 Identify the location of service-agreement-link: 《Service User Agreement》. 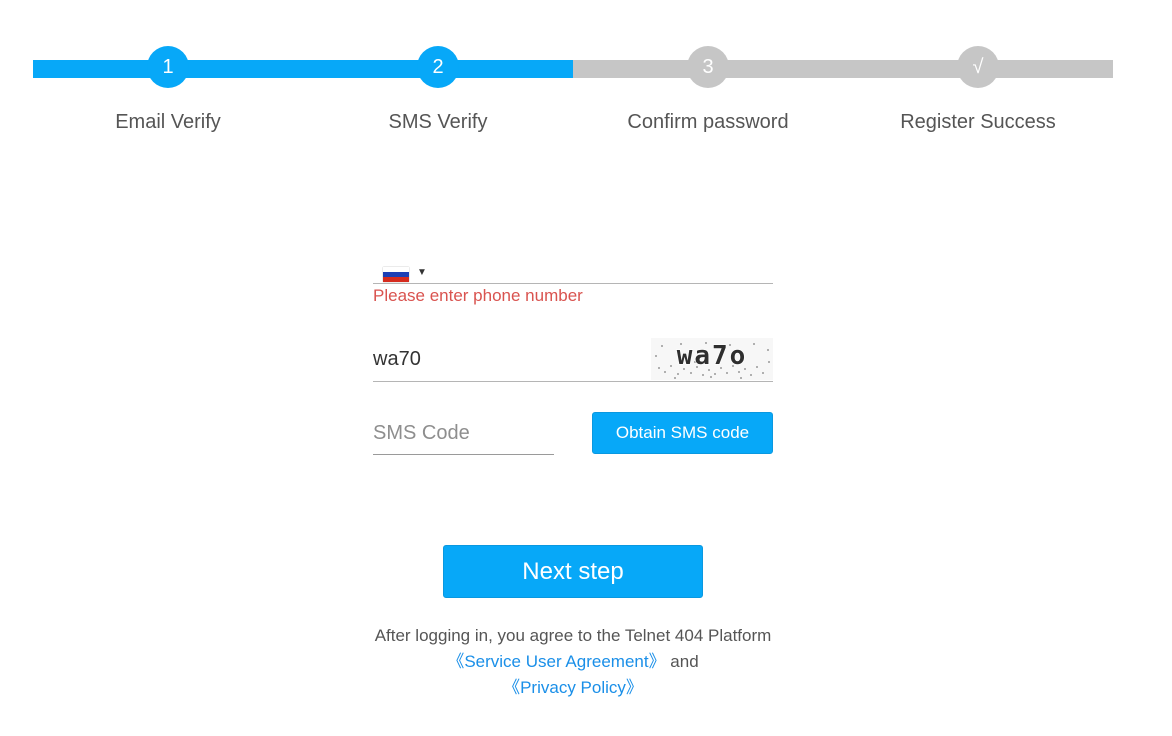
(556, 661).